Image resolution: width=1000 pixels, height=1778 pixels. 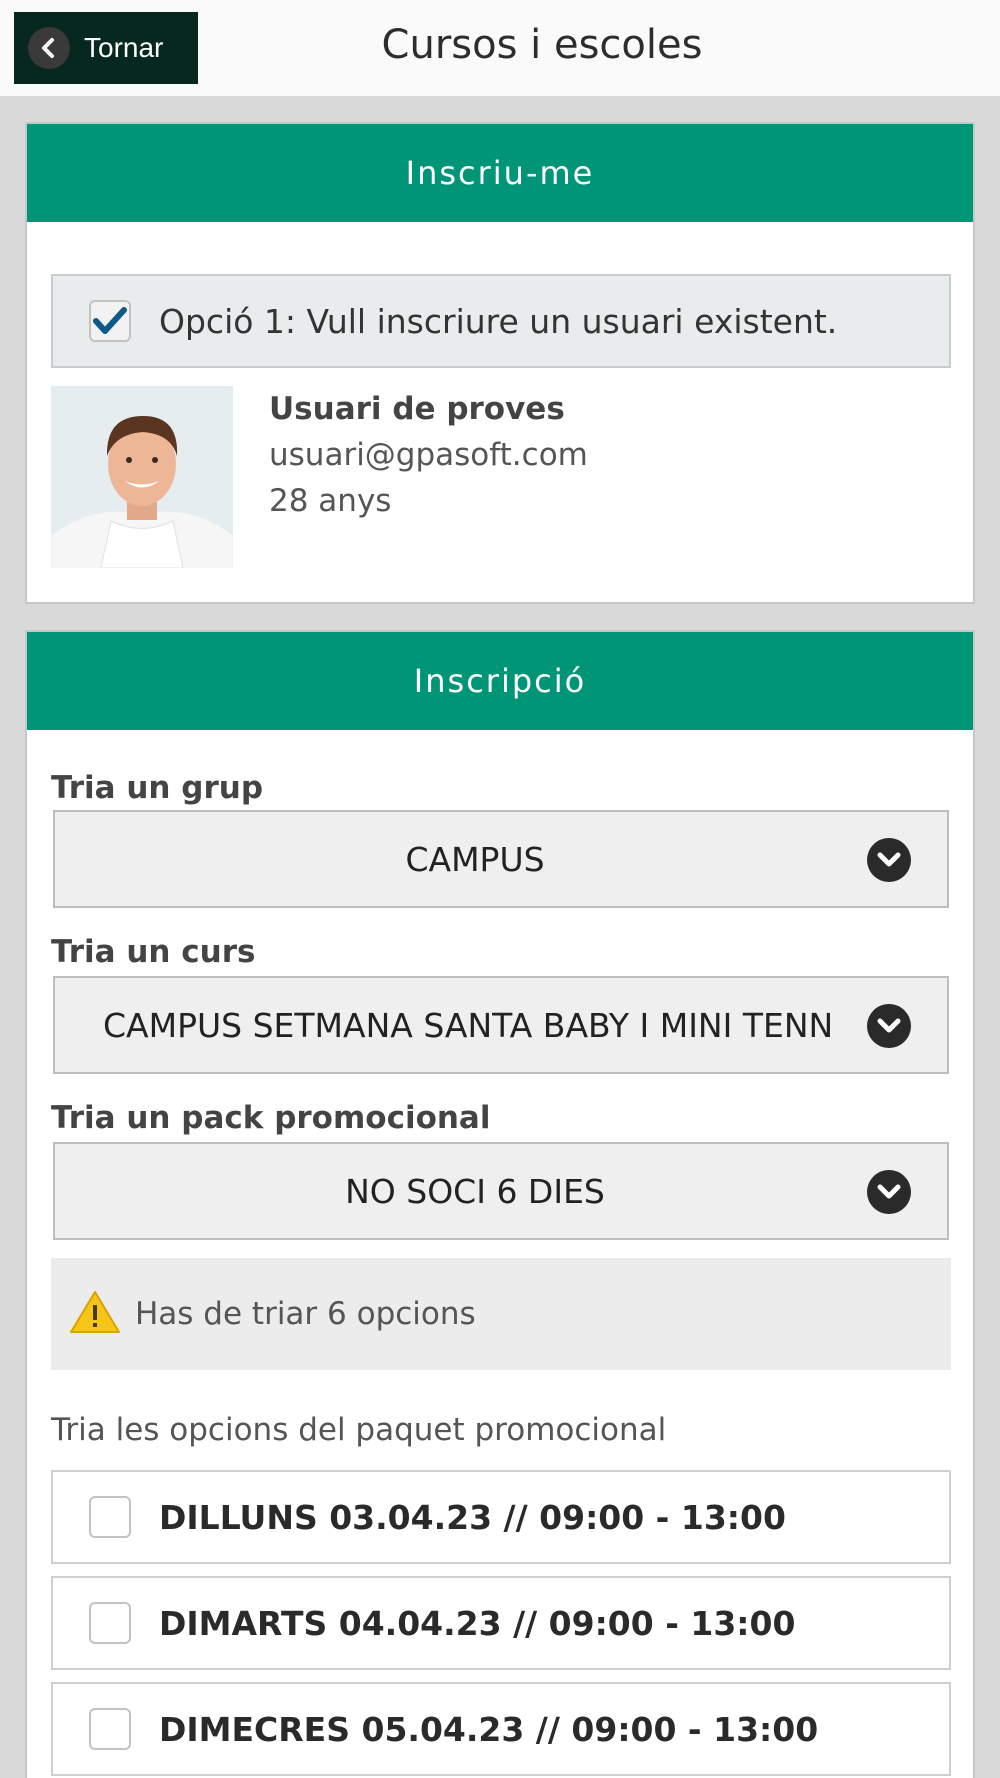 What do you see at coordinates (305, 1314) in the screenshot?
I see `warning-text: Has de triar 6 opcions` at bounding box center [305, 1314].